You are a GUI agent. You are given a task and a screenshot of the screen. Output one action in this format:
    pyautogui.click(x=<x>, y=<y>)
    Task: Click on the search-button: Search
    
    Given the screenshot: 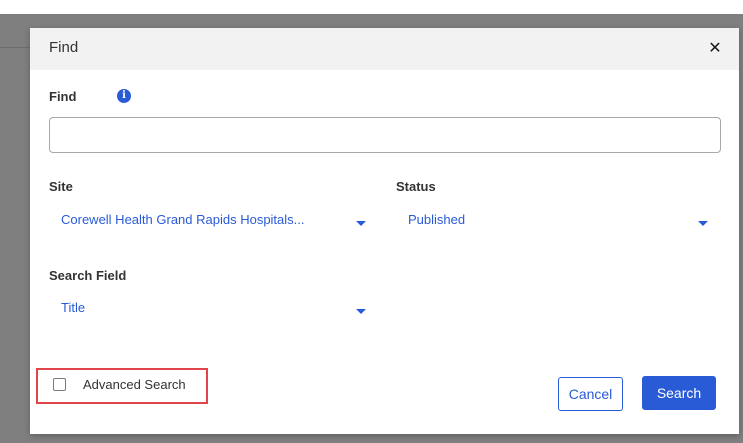 What is the action you would take?
    pyautogui.click(x=679, y=393)
    